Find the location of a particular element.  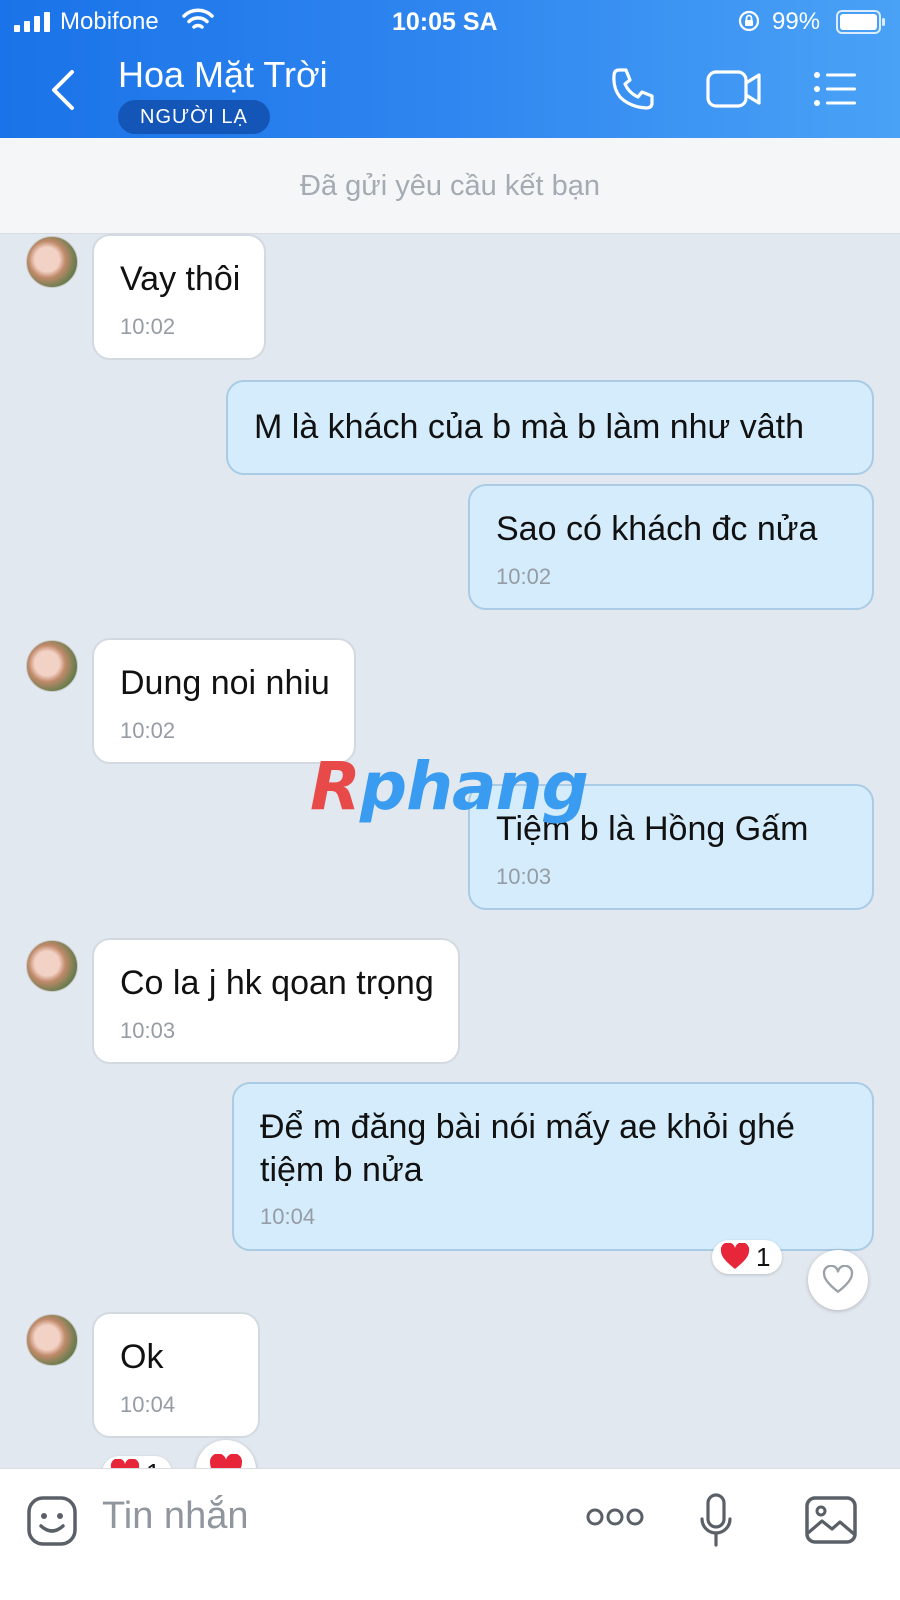

chevron-left-icon is located at coordinates (63, 90).